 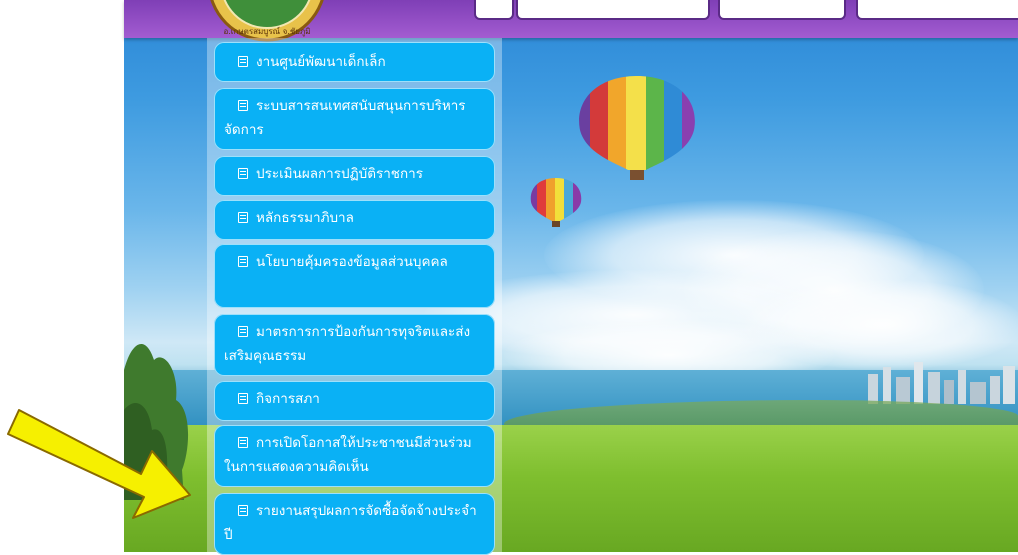 I want to click on menu-item-performance-evaluation: ประเมินผลการปฏิบัติราชการ, so click(x=354, y=176).